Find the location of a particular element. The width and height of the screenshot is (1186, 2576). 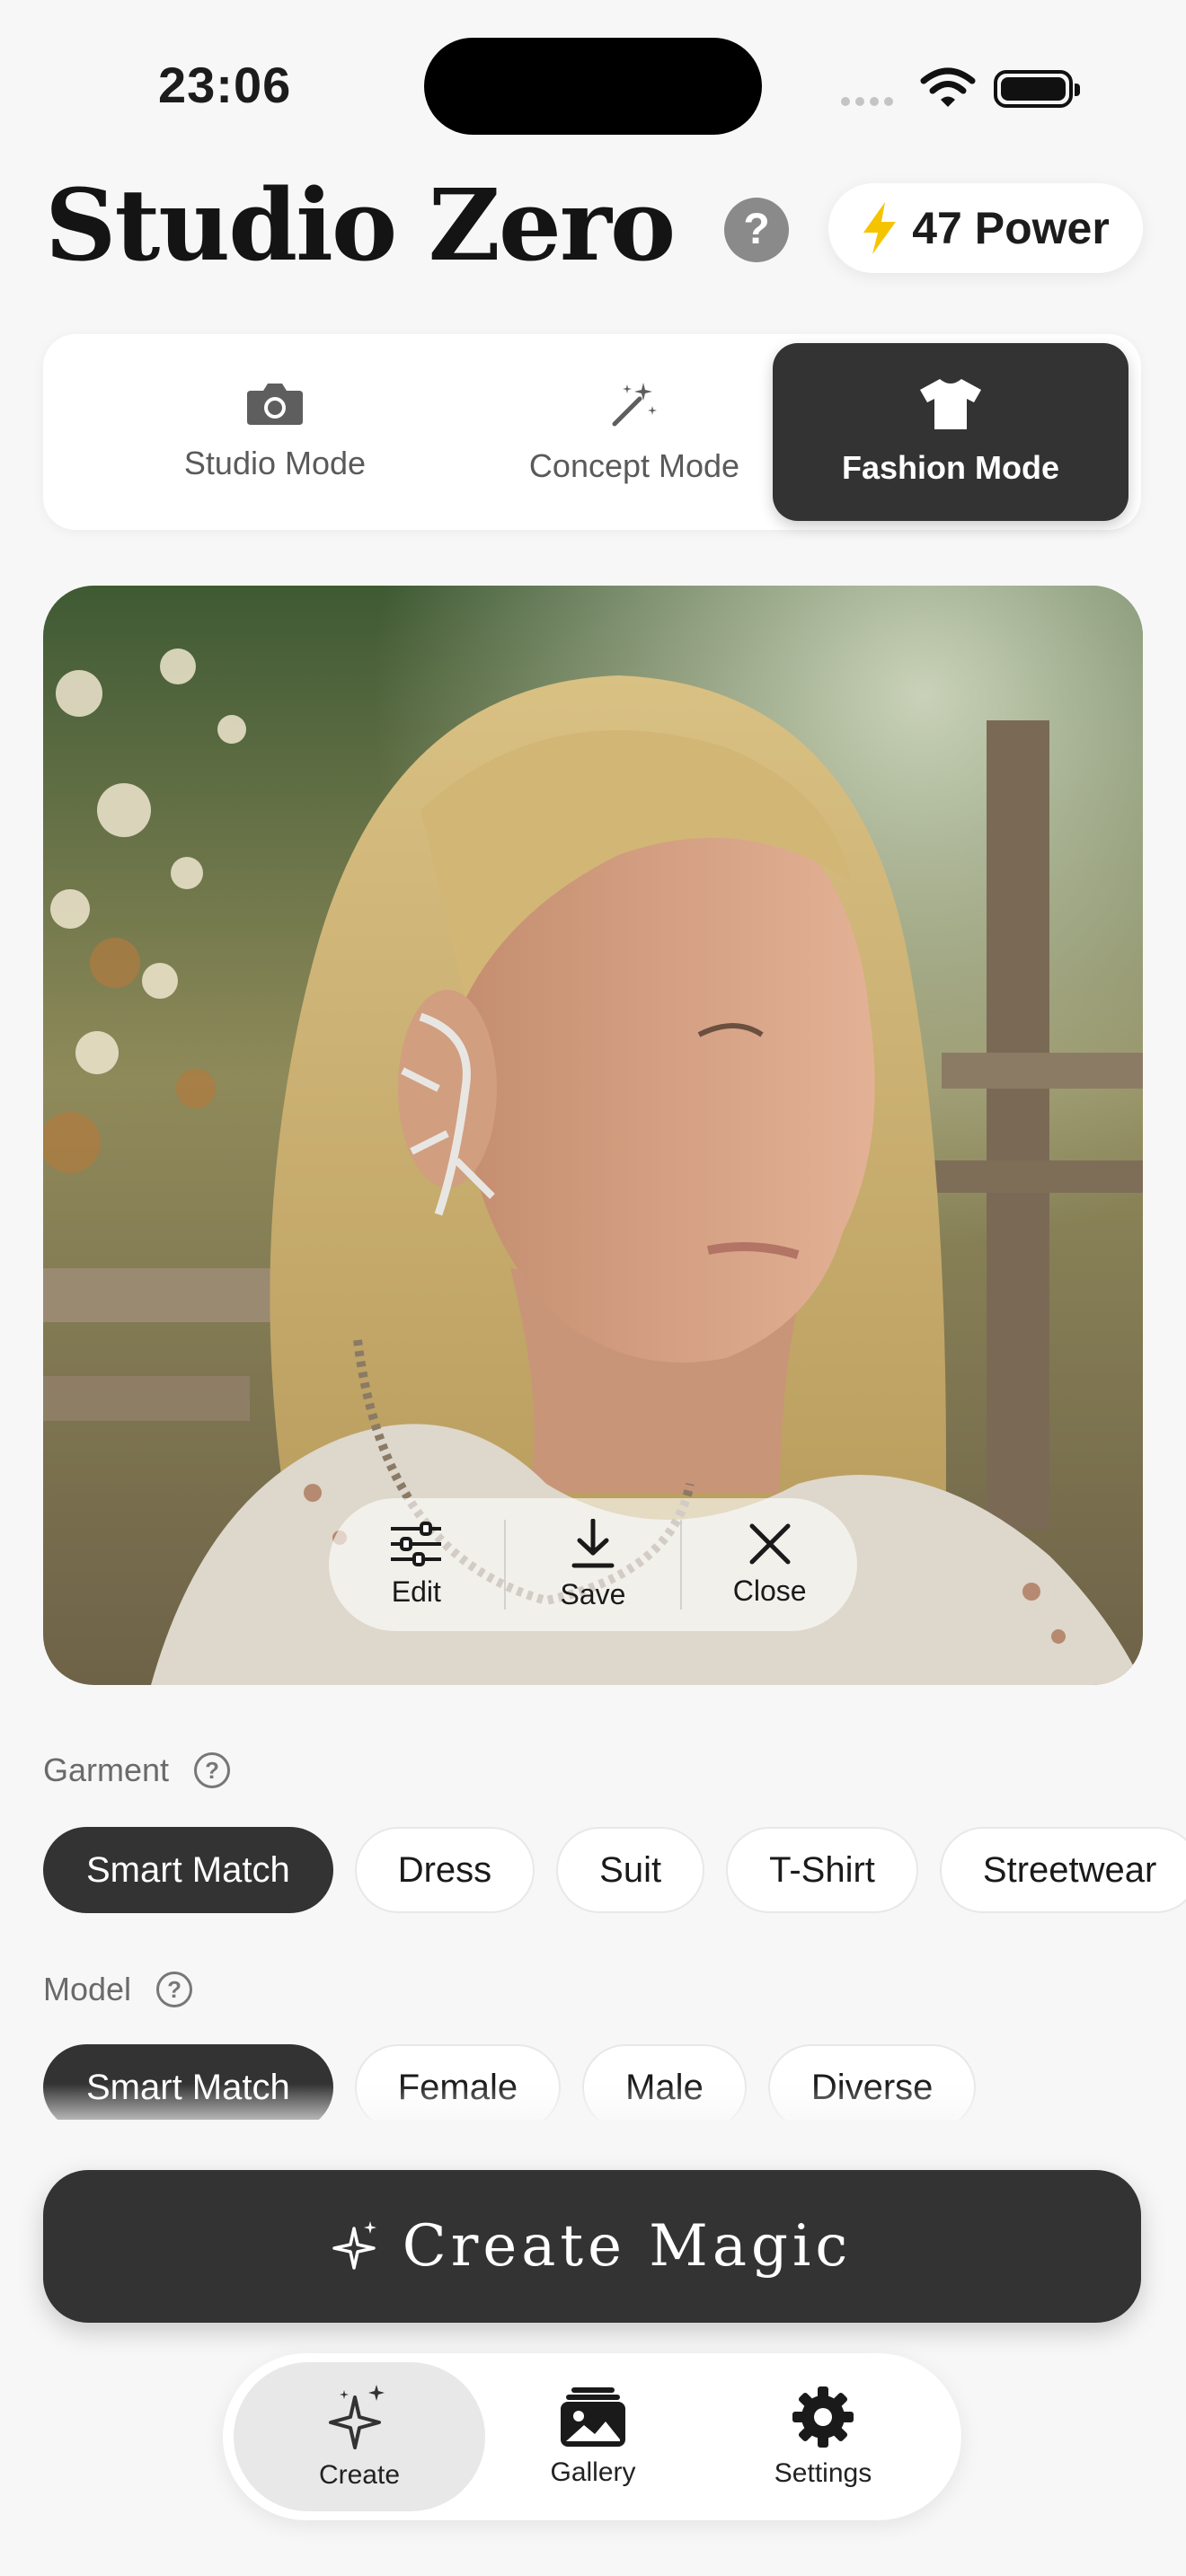

garment-chip-t-shirt: T-Shirt is located at coordinates (822, 1870).